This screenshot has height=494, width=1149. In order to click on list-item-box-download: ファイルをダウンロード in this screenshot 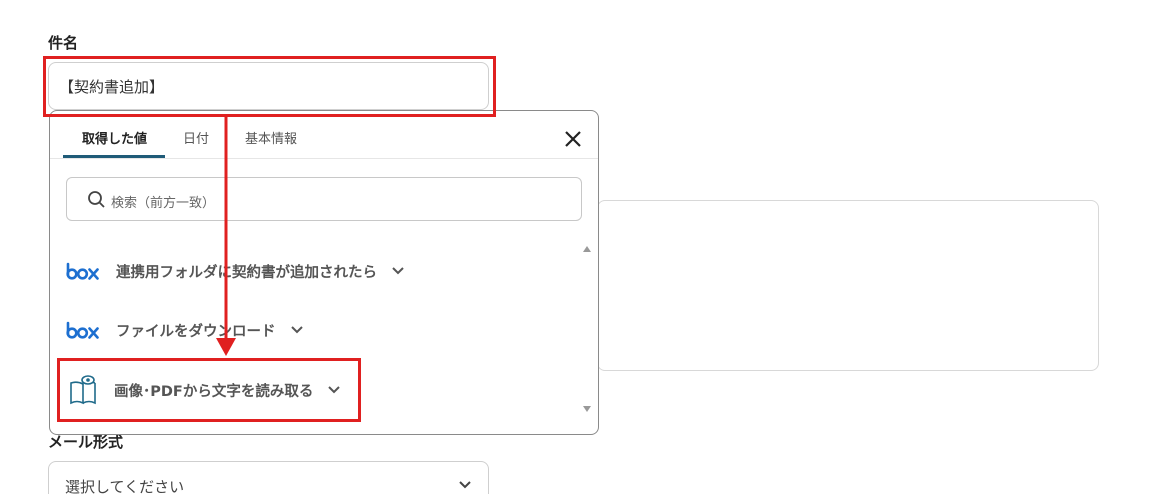, I will do `click(185, 330)`.